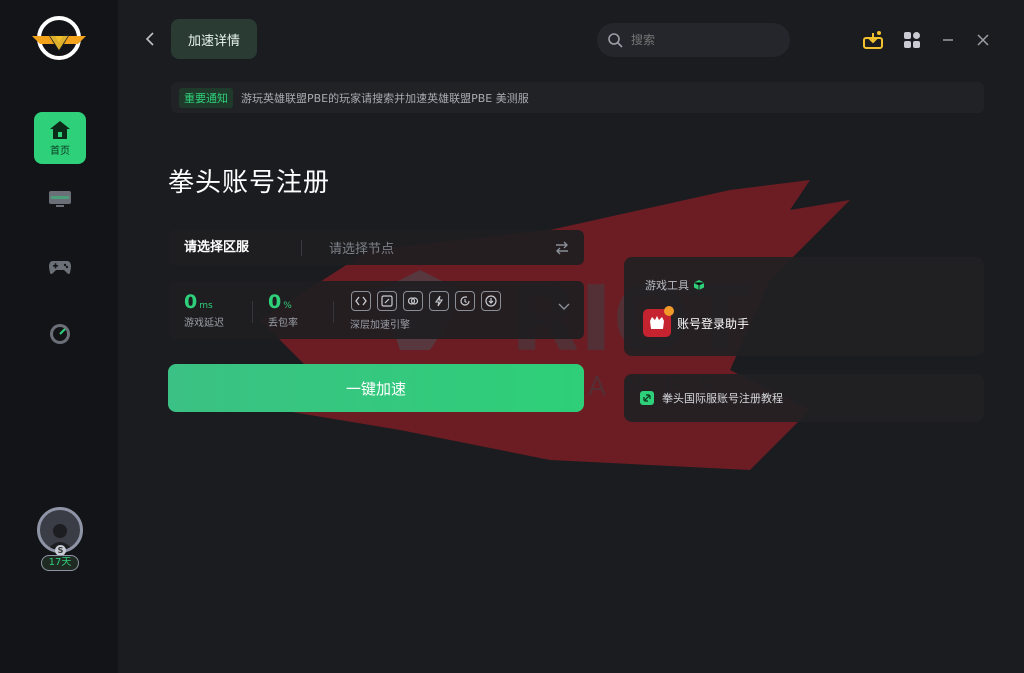 This screenshot has height=673, width=1024. I want to click on cube-icon, so click(699, 285).